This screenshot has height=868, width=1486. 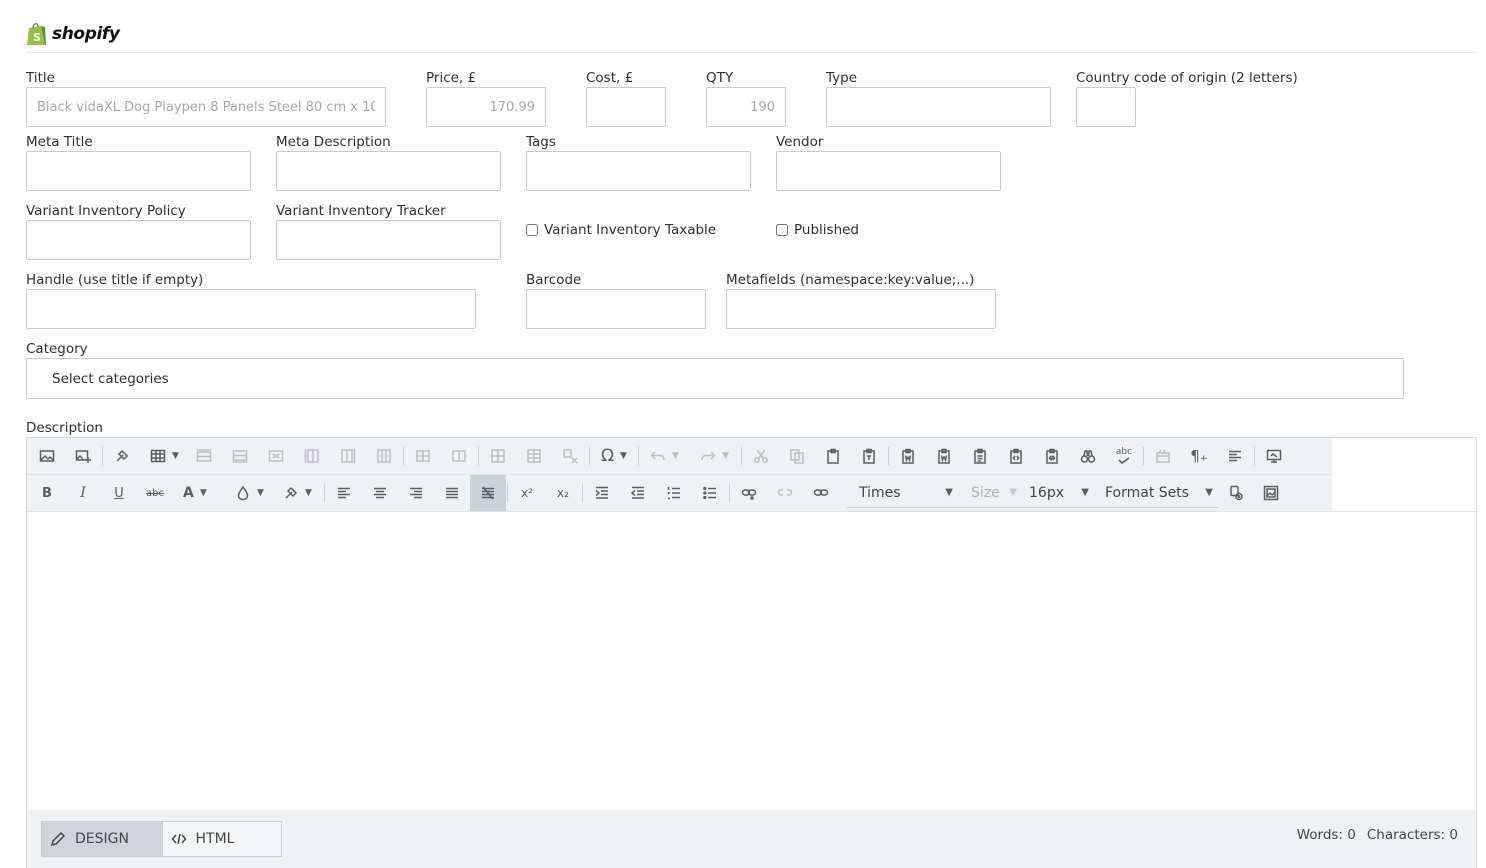 I want to click on html-mode-button: HTML, so click(x=221, y=839).